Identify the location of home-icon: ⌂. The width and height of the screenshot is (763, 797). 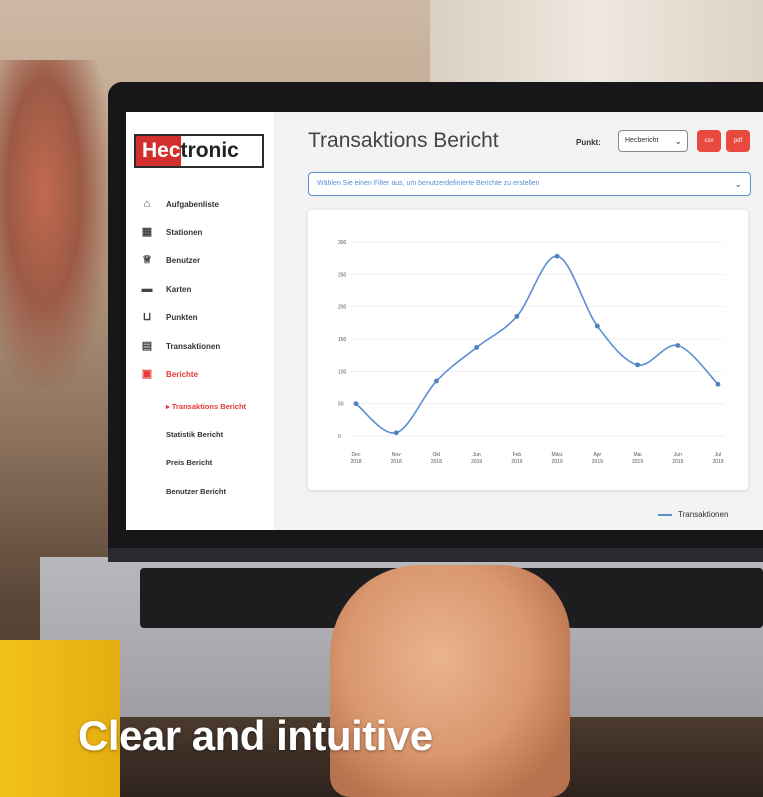
(147, 203).